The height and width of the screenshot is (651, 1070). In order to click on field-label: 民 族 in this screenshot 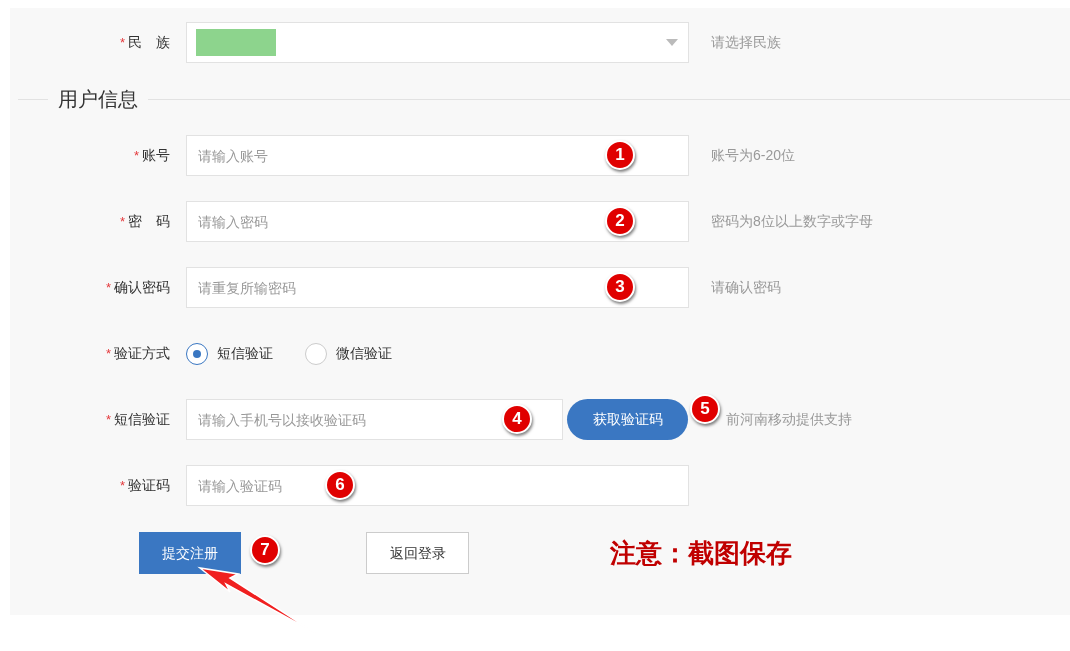, I will do `click(149, 42)`.